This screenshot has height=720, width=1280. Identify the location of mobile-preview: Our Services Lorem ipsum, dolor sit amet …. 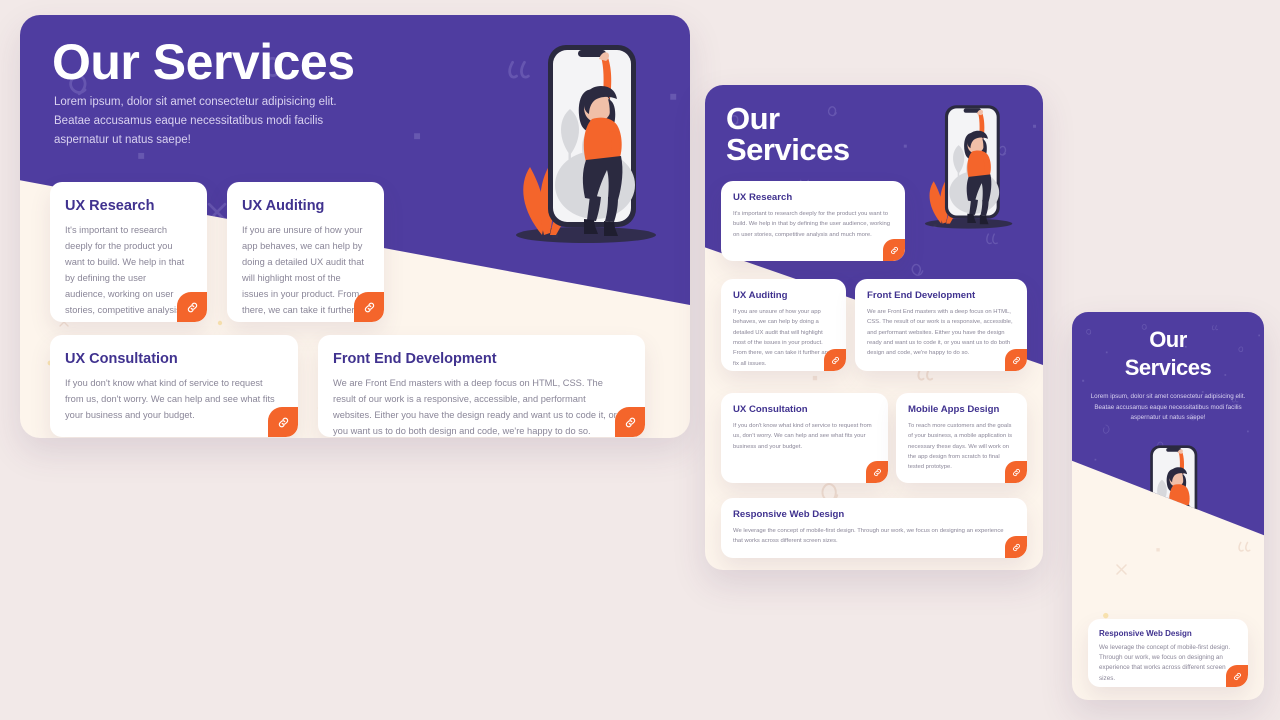
(1168, 506).